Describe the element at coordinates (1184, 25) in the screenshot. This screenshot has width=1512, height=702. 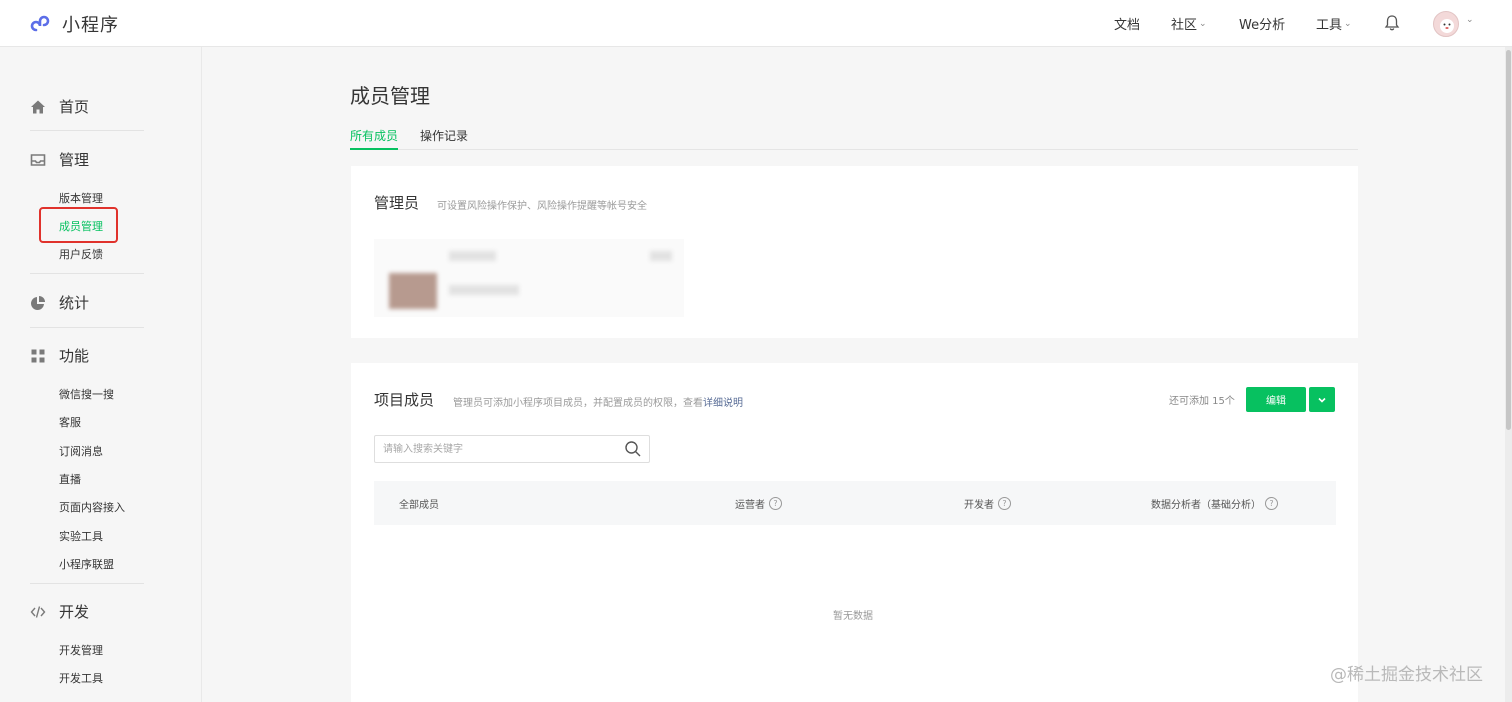
I see `nav-community-label: 社区` at that location.